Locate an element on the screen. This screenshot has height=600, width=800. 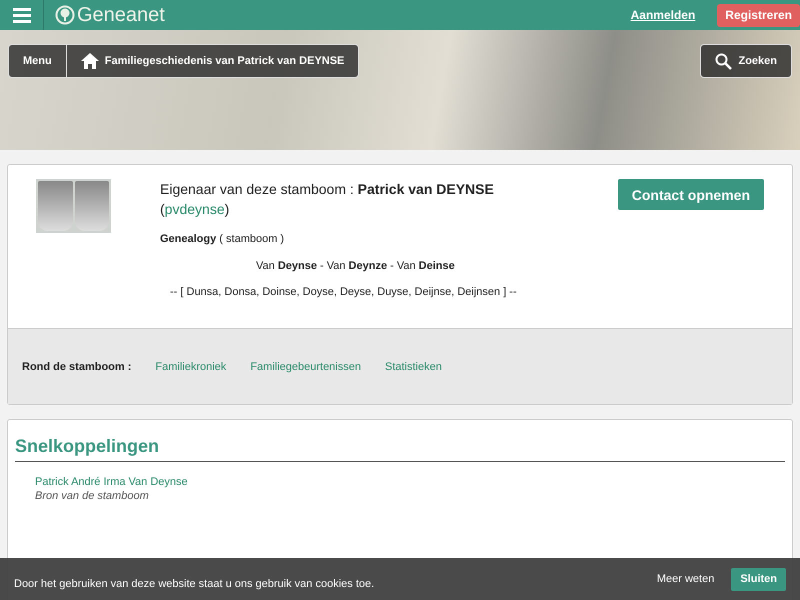
owner-text: Eigenaar van deze stamboom : Patrick van DEYNSE (pvdeynse) is located at coordinates (327, 199).